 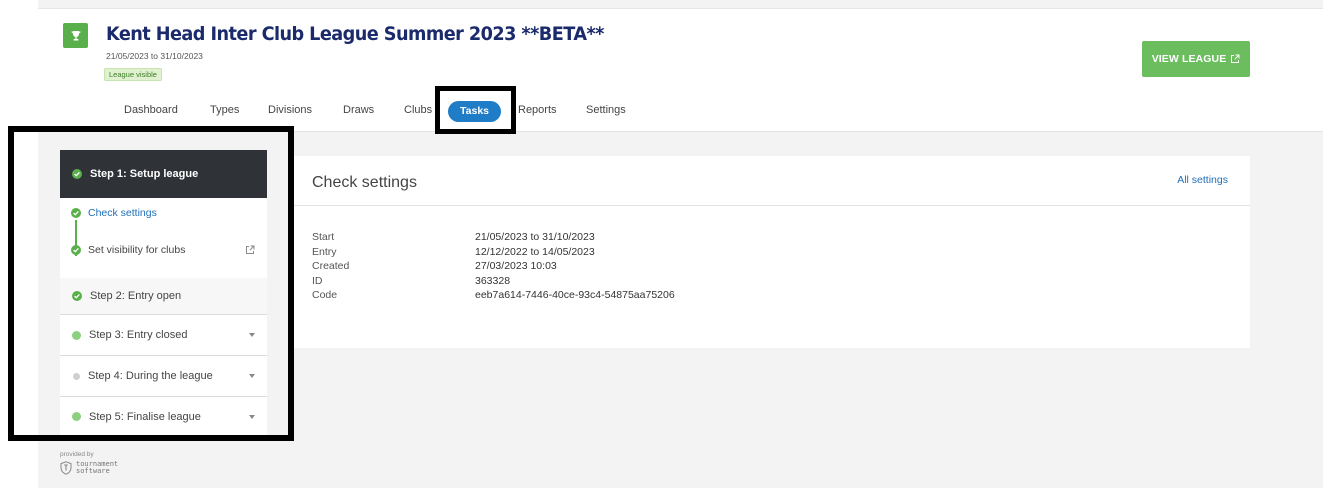 I want to click on logo-line-2: software, so click(x=93, y=471).